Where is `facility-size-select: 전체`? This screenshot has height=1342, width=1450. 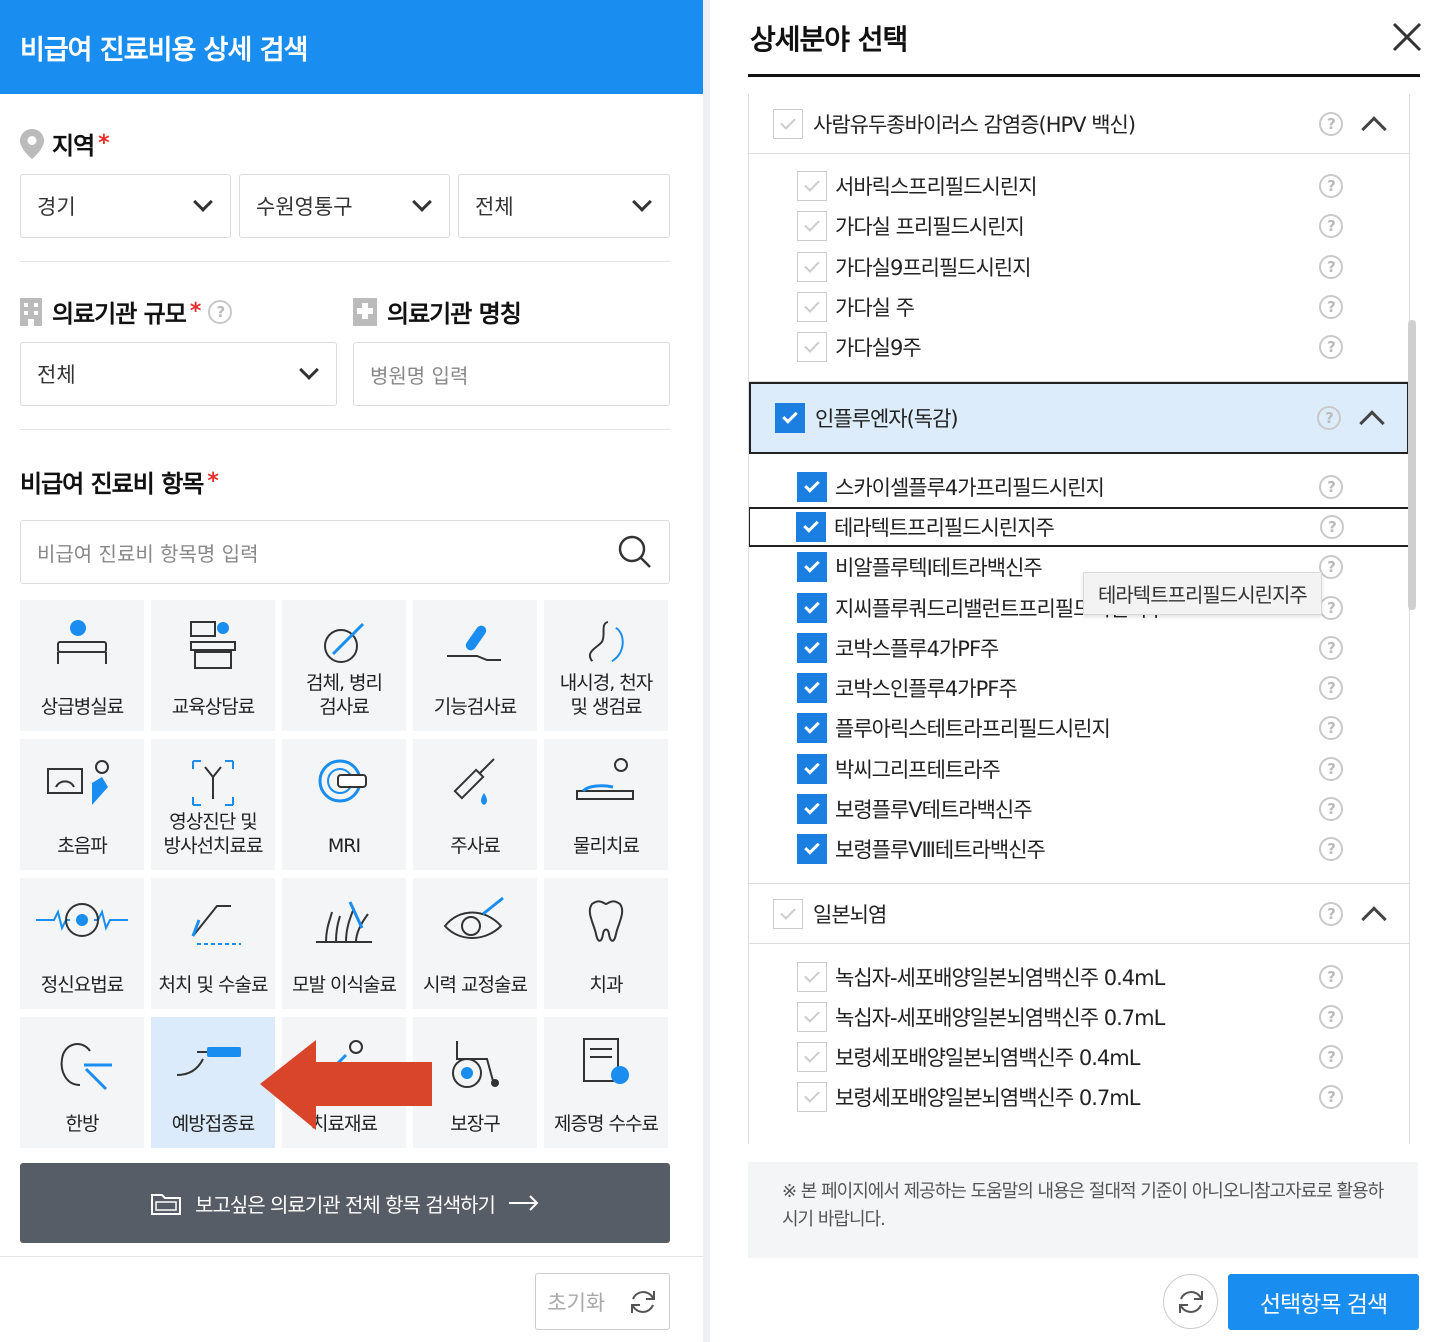 facility-size-select: 전체 is located at coordinates (178, 374).